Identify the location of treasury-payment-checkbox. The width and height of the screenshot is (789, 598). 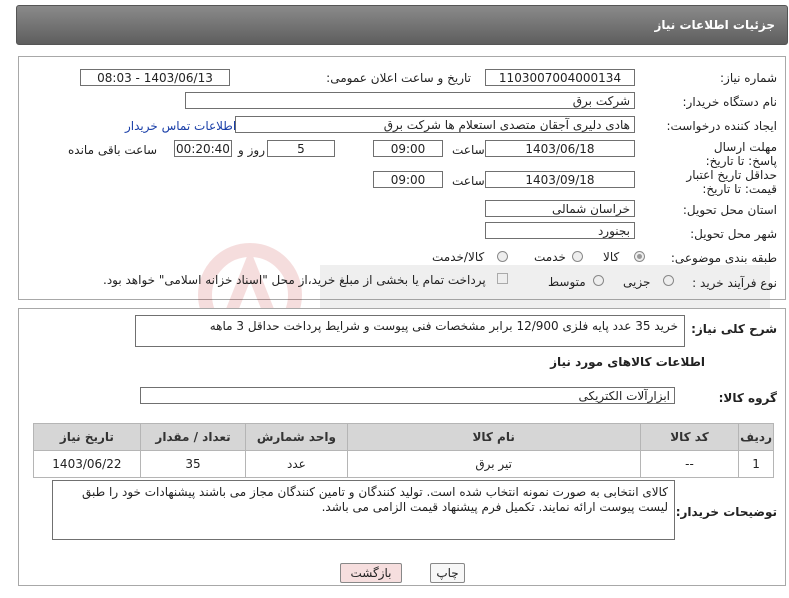
(502, 278).